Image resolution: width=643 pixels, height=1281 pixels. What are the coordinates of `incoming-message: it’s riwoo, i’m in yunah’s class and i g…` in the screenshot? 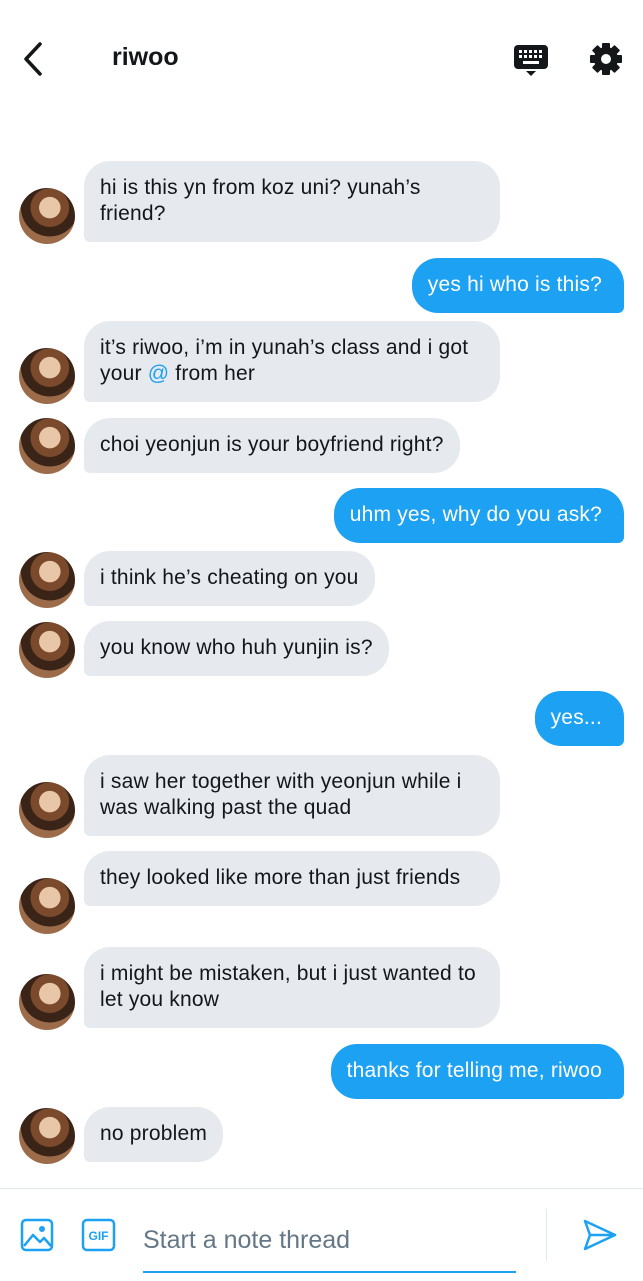 It's located at (292, 361).